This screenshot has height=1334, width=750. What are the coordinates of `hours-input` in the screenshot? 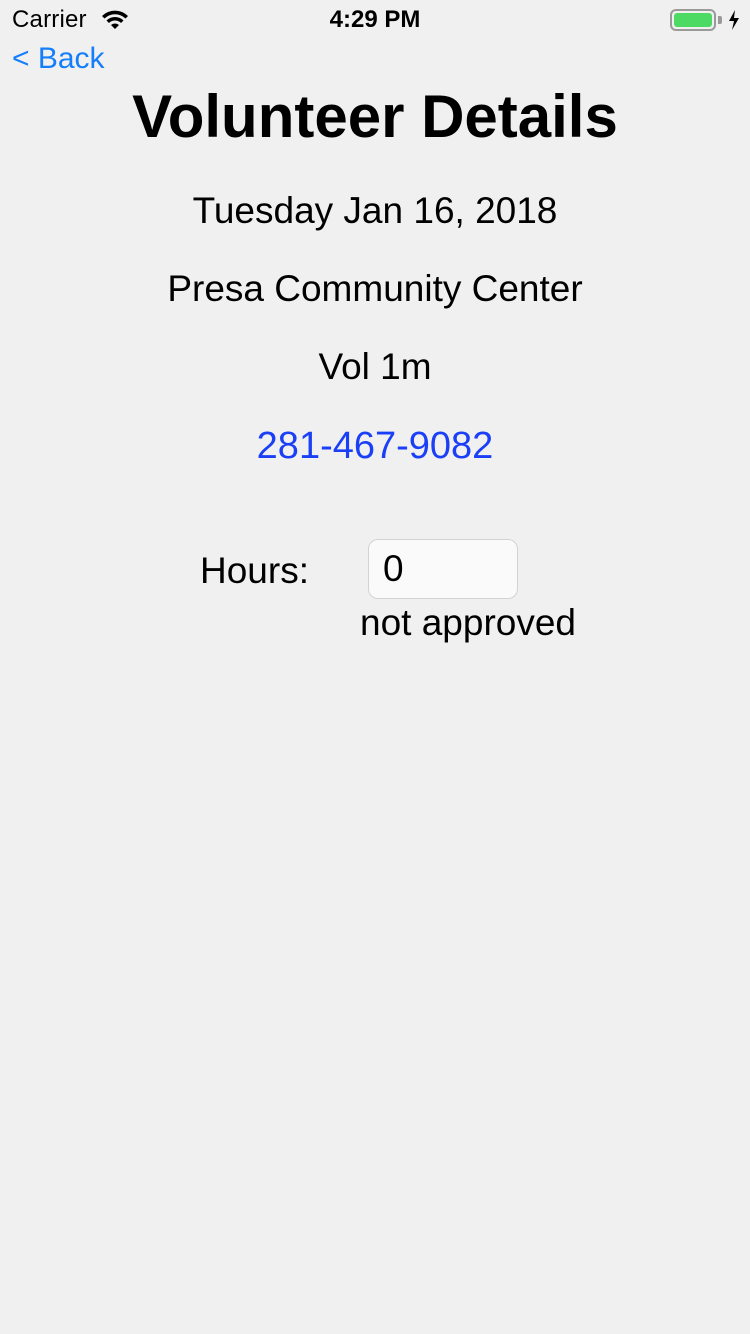 It's located at (443, 569).